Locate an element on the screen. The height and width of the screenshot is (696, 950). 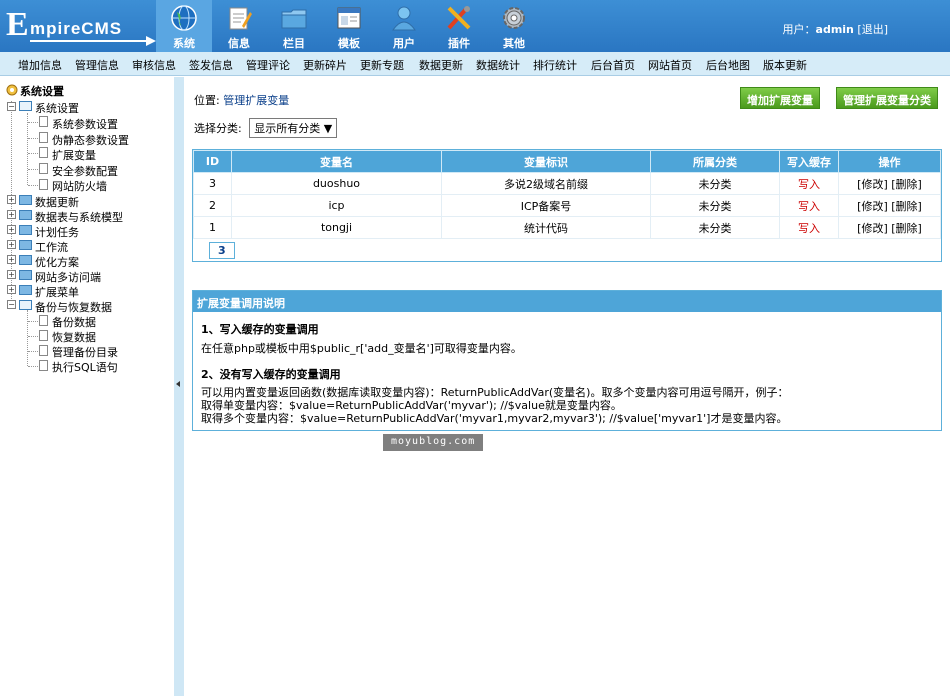
logo-text: mpireCMS is located at coordinates (76, 28).